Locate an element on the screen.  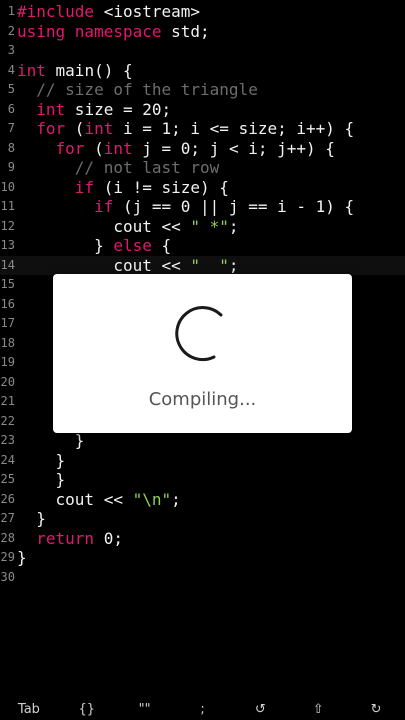
keyword-token: #include is located at coordinates (56, 11).